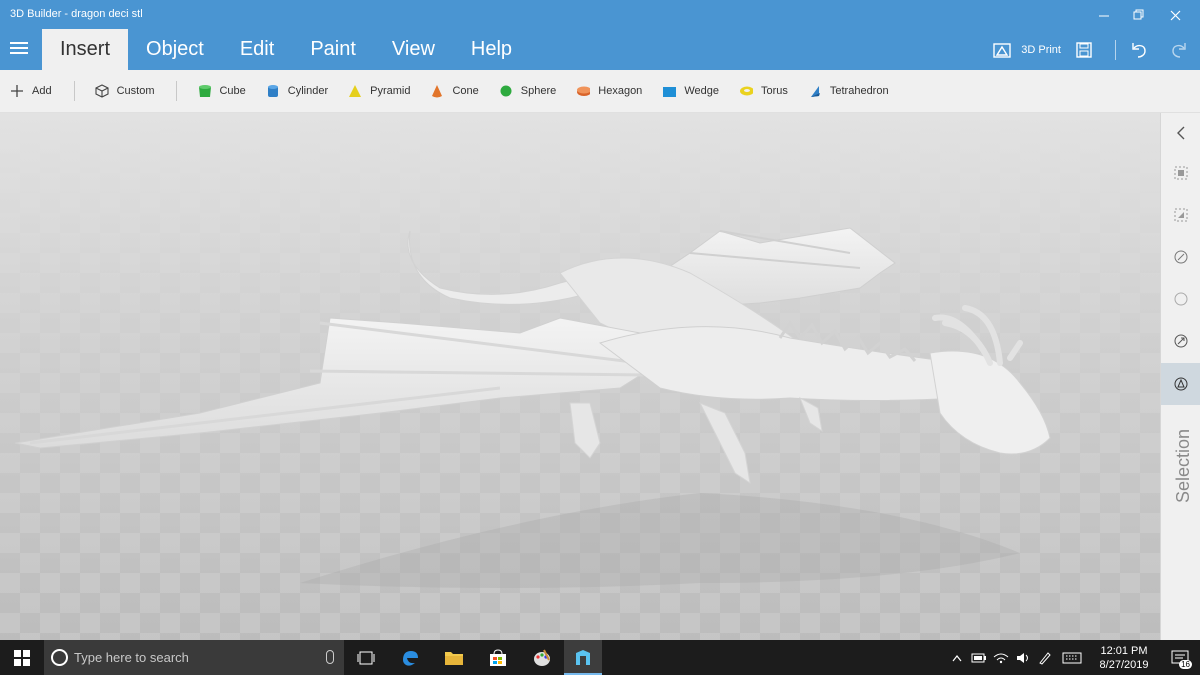 The image size is (1200, 675). Describe the element at coordinates (308, 91) in the screenshot. I see `cylinder-label: Cylinder` at that location.